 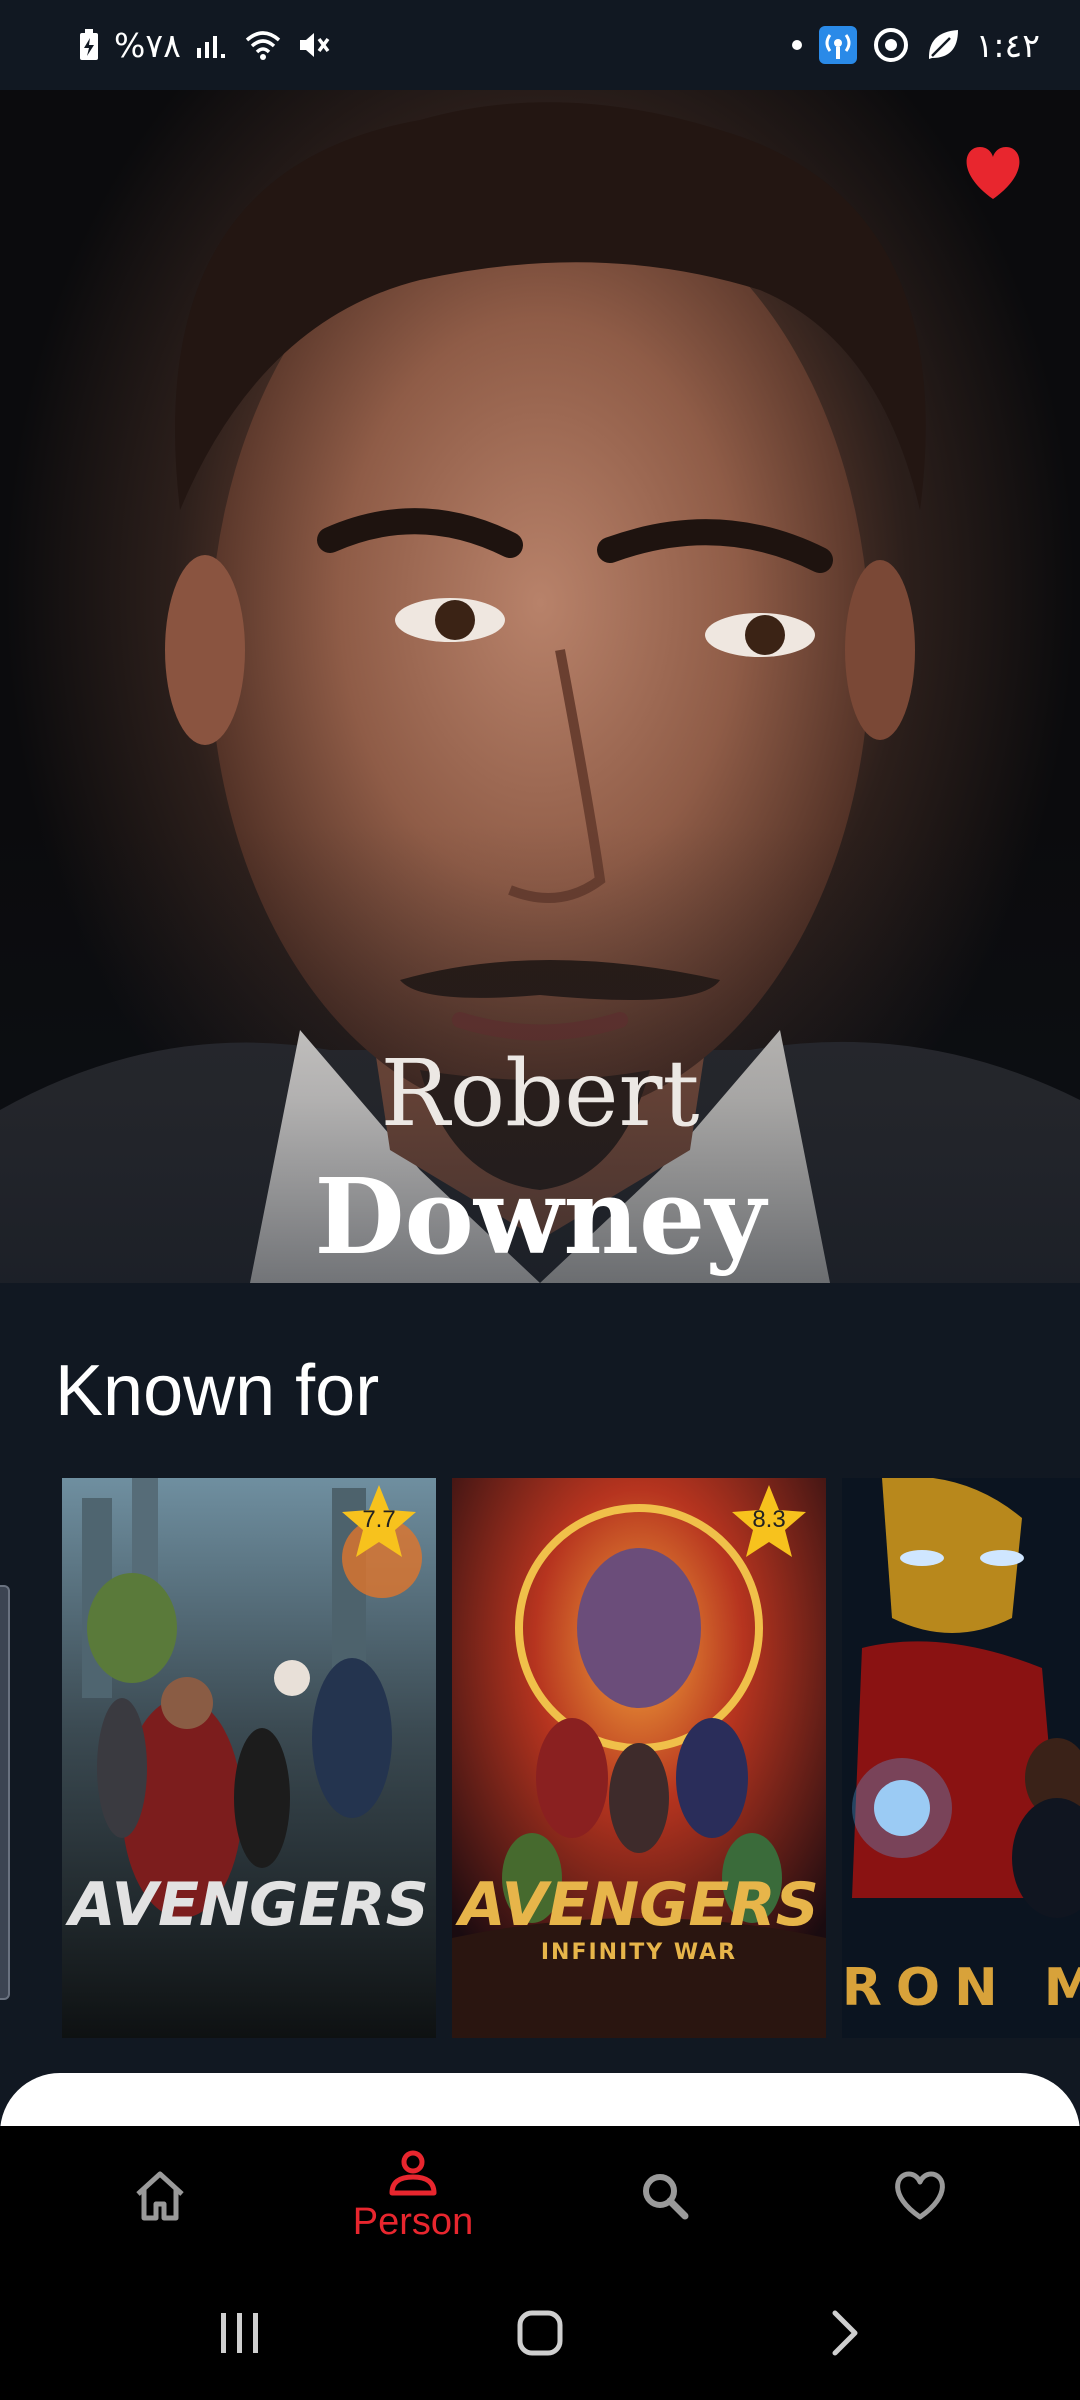 I want to click on home-square-icon, so click(x=540, y=2333).